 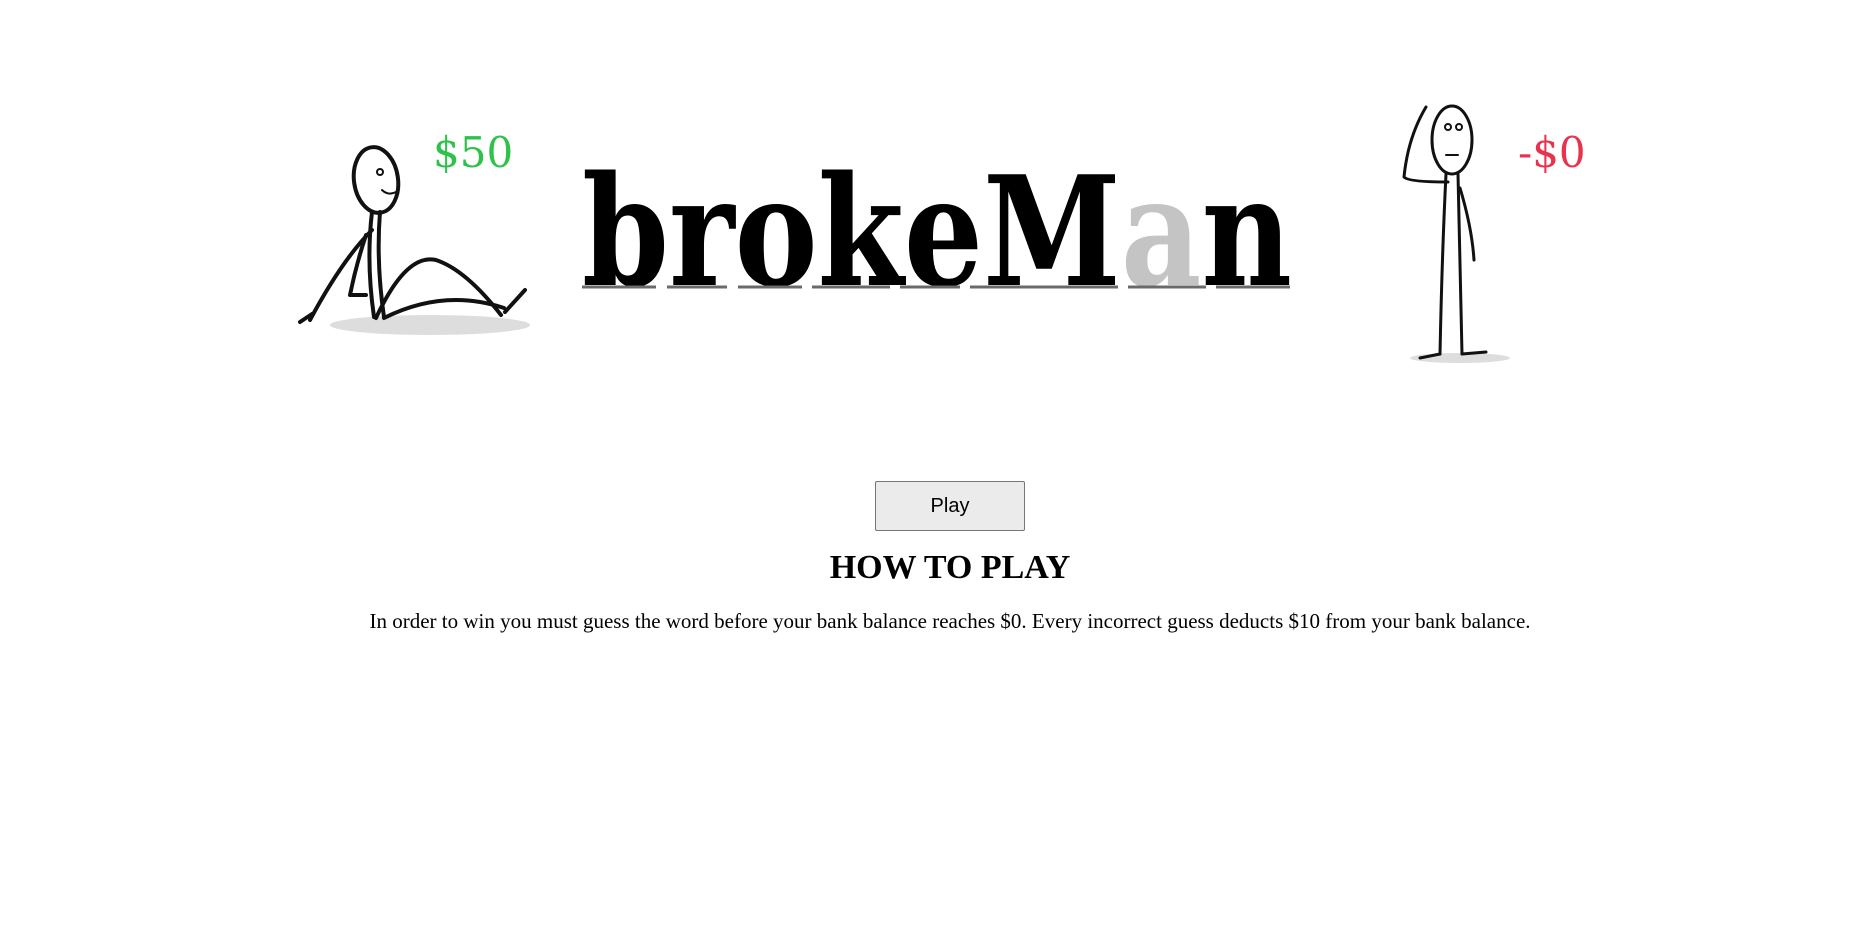 What do you see at coordinates (473, 152) in the screenshot?
I see `left-balance-text: $50` at bounding box center [473, 152].